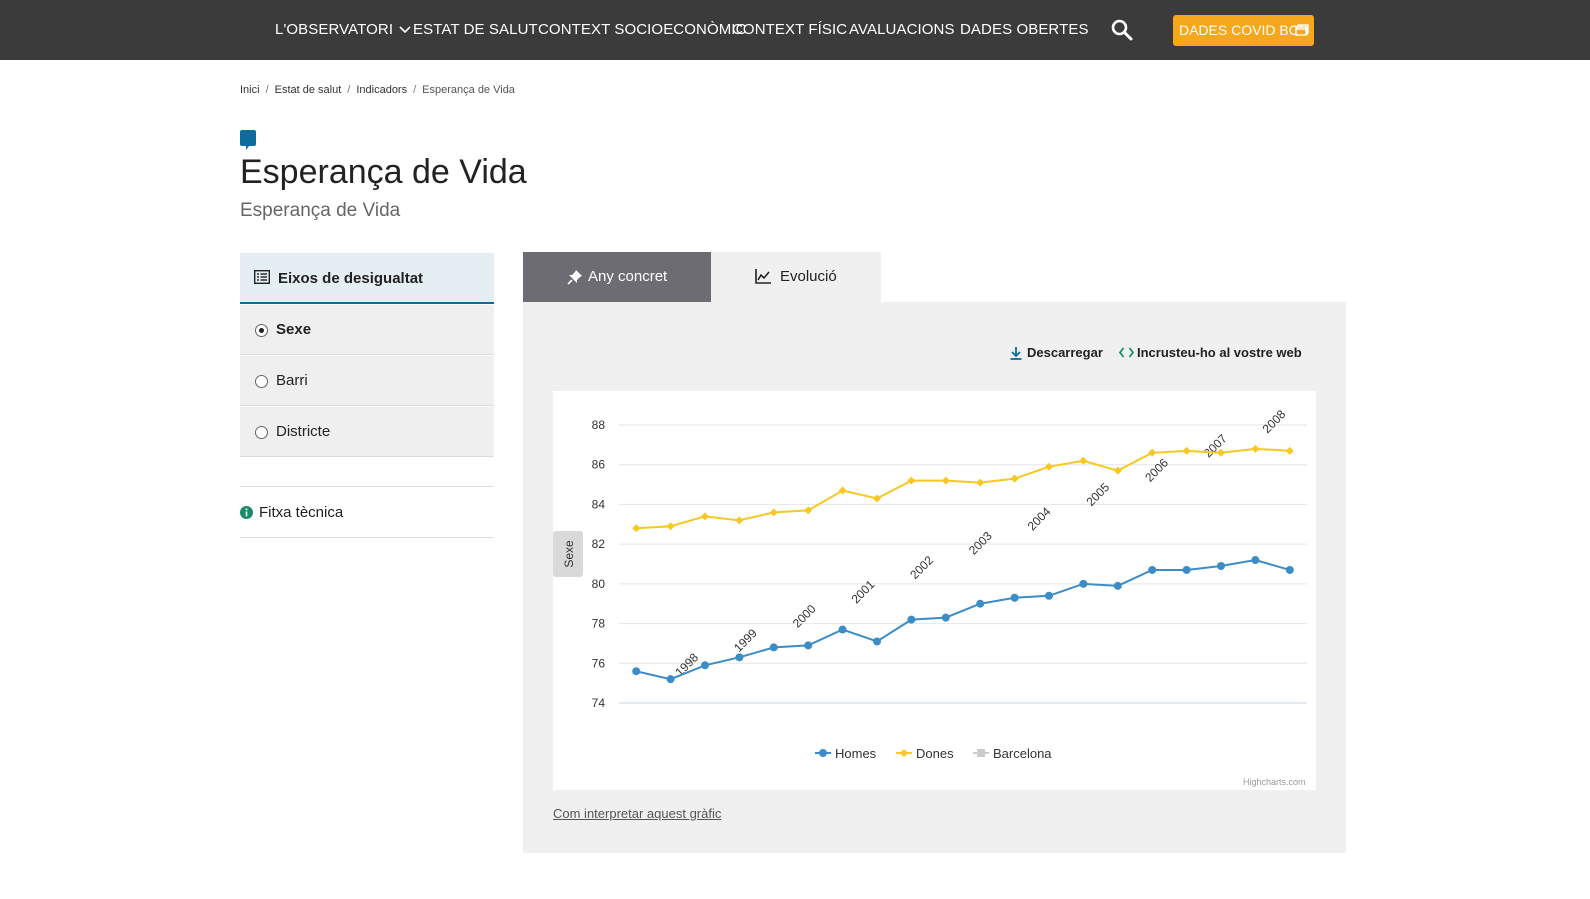 This screenshot has width=1590, height=899. What do you see at coordinates (351, 278) in the screenshot?
I see `inequality-axes-title: Eixos de desigualtat` at bounding box center [351, 278].